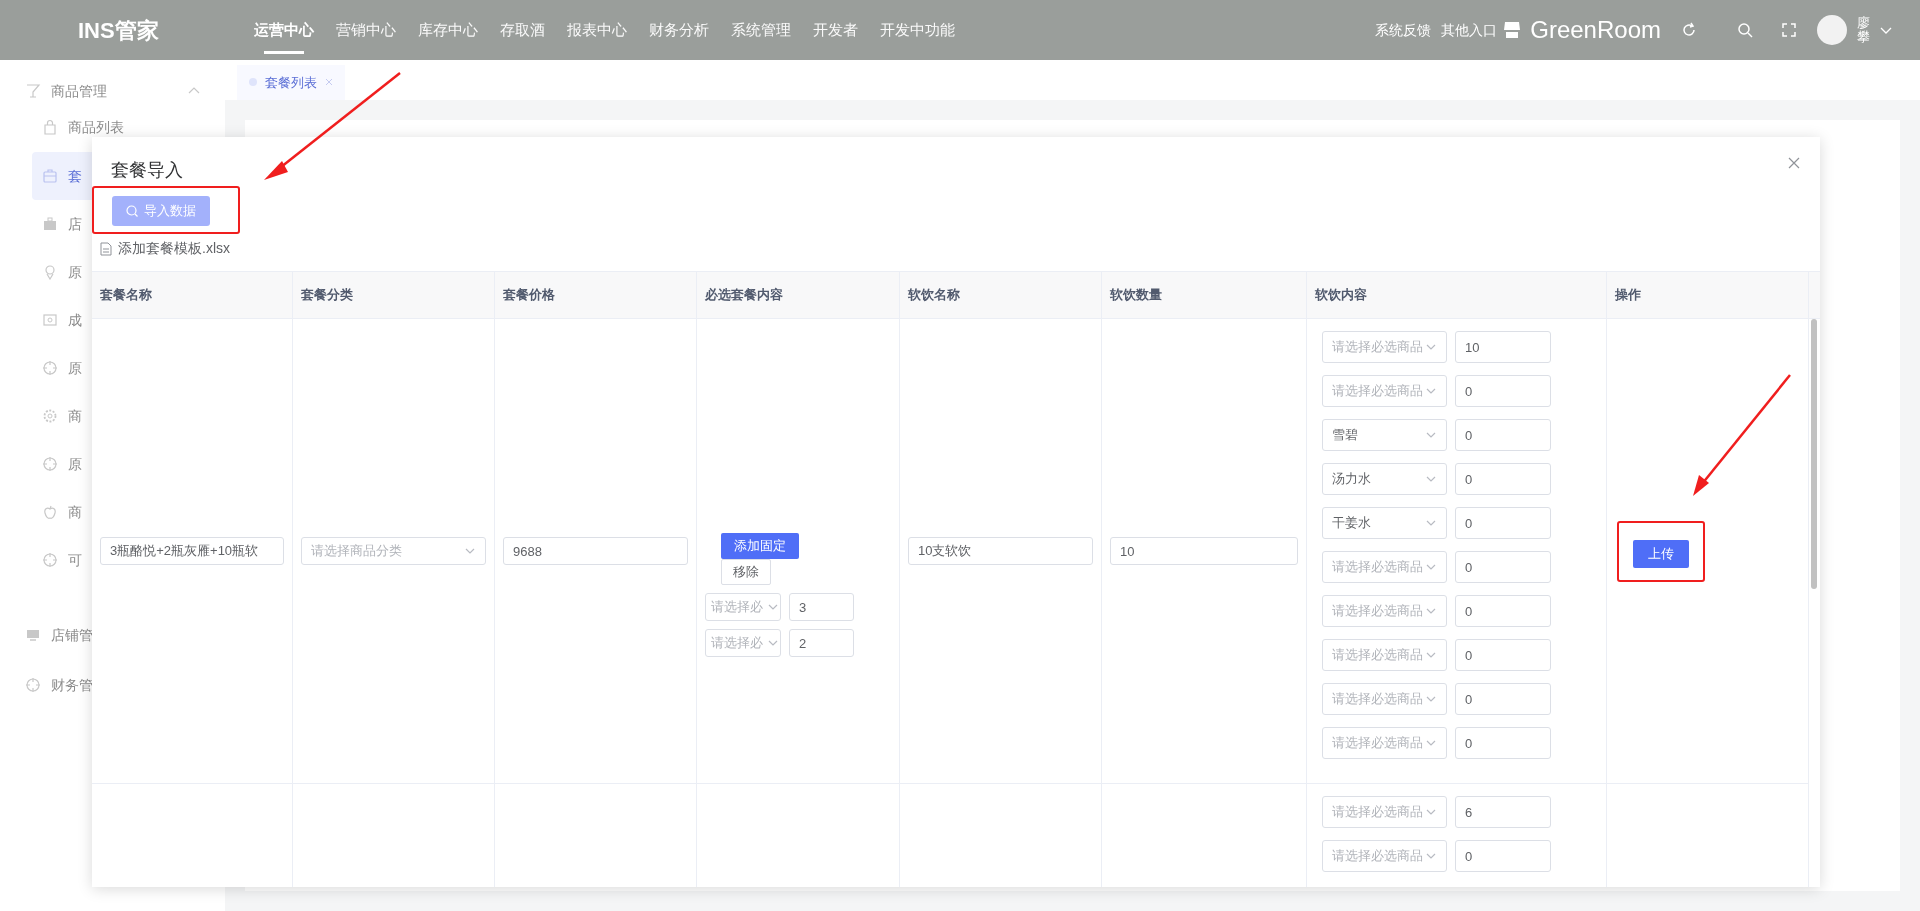 This screenshot has width=1920, height=911. What do you see at coordinates (75, 176) in the screenshot?
I see `item-label: 套` at bounding box center [75, 176].